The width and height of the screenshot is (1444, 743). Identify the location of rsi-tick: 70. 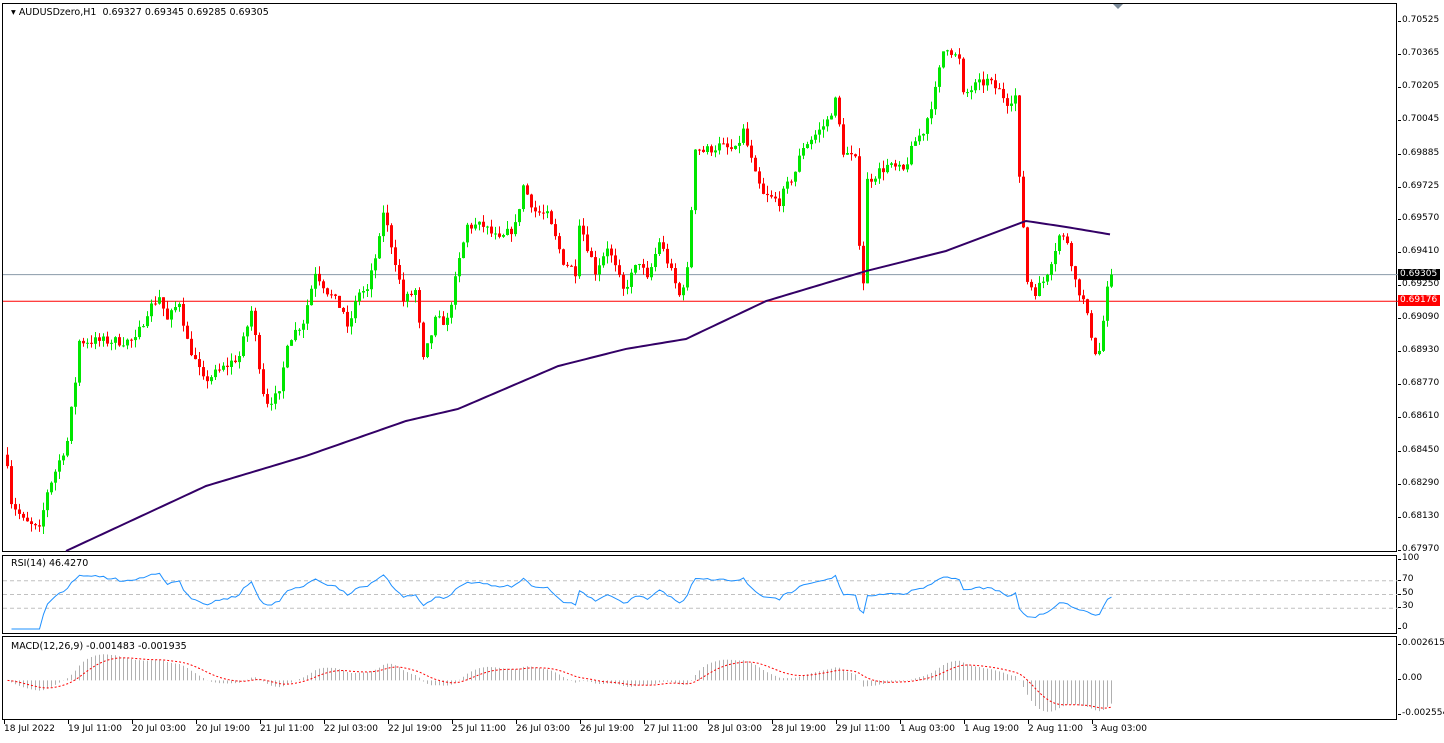
(1405, 578).